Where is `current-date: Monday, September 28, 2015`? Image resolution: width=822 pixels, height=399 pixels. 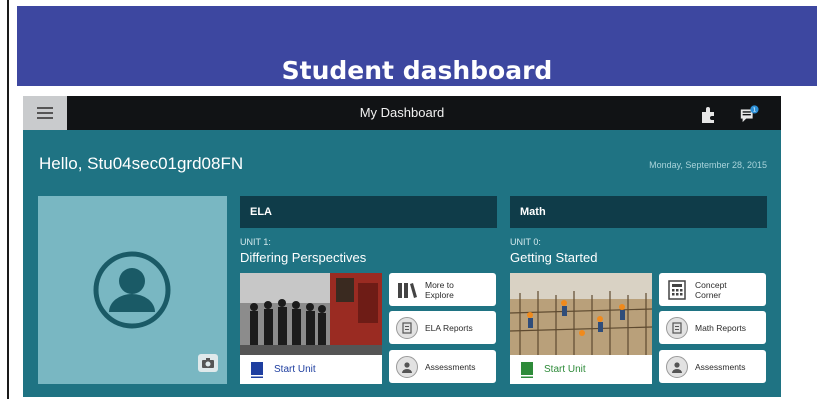 current-date: Monday, September 28, 2015 is located at coordinates (708, 165).